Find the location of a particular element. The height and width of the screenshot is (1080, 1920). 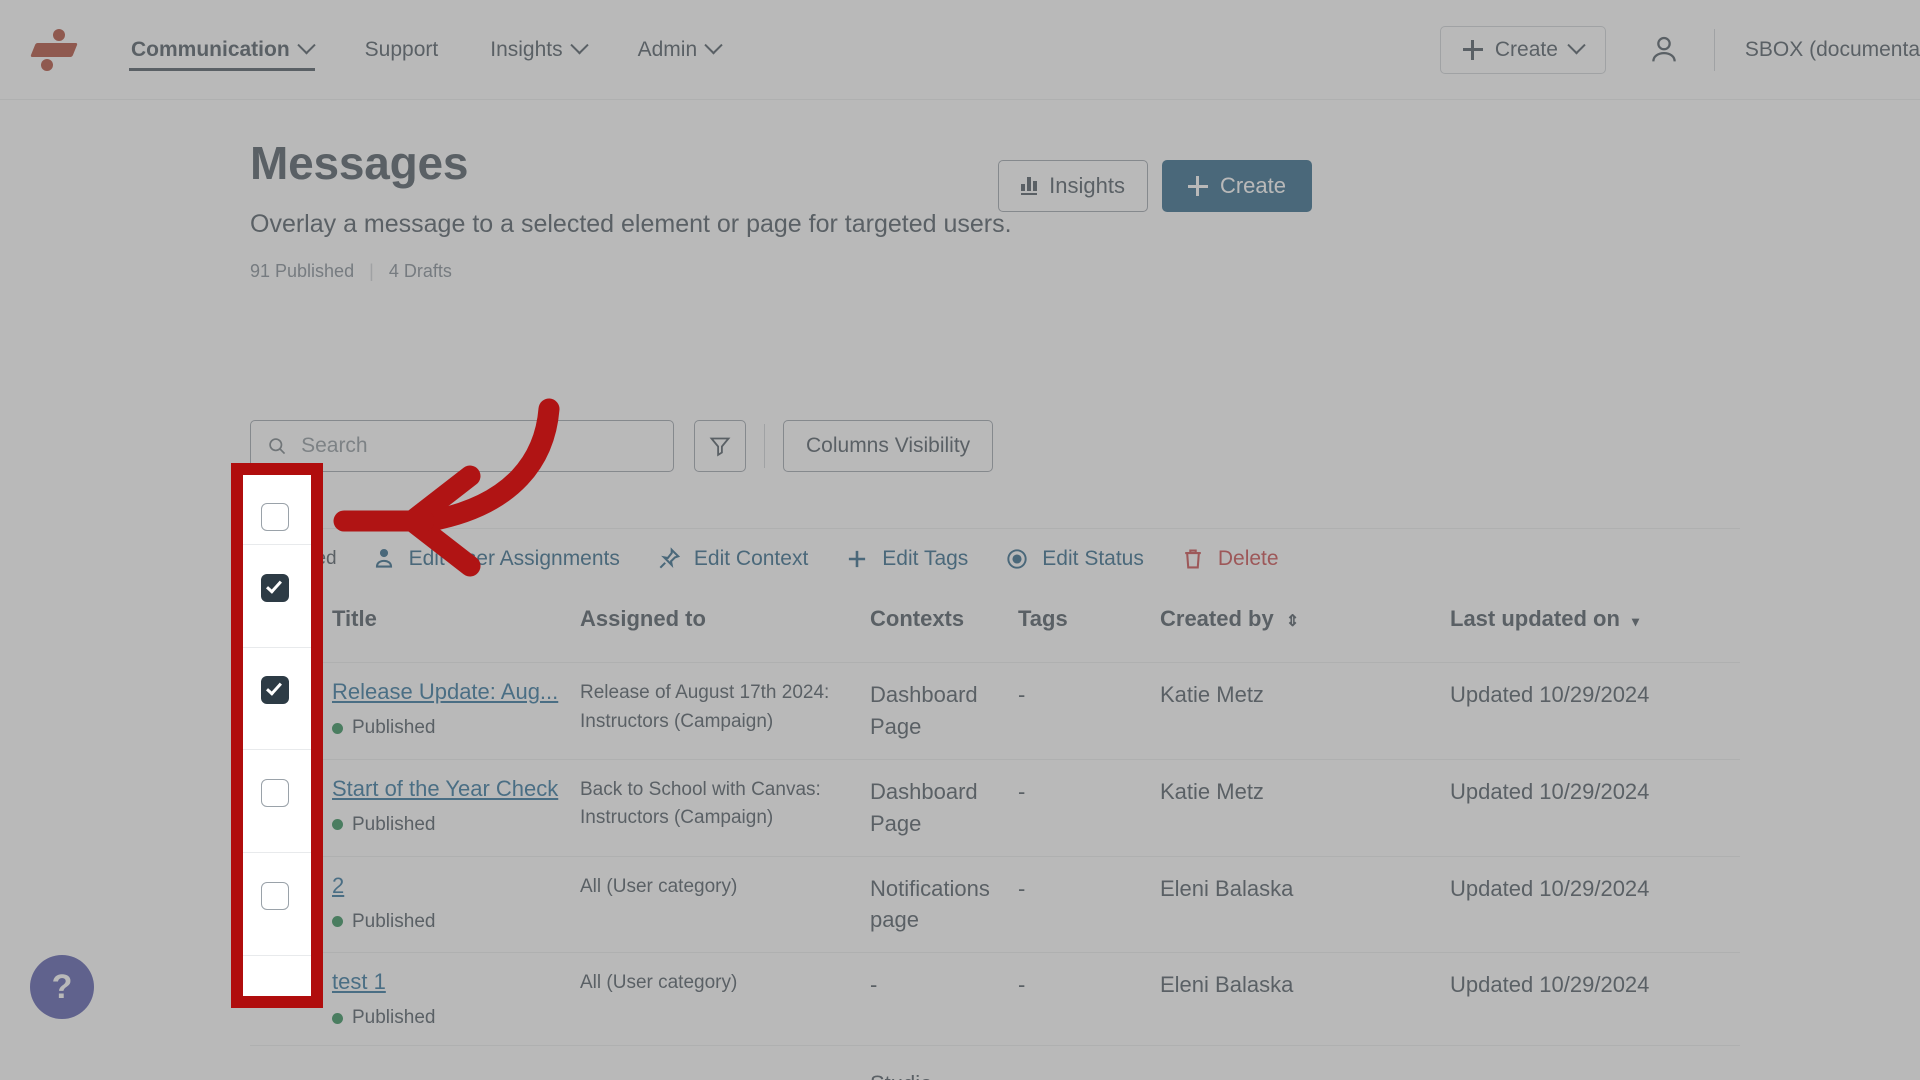

nav-right-cluster: Create SBOX (documenta is located at coordinates (1679, 49).